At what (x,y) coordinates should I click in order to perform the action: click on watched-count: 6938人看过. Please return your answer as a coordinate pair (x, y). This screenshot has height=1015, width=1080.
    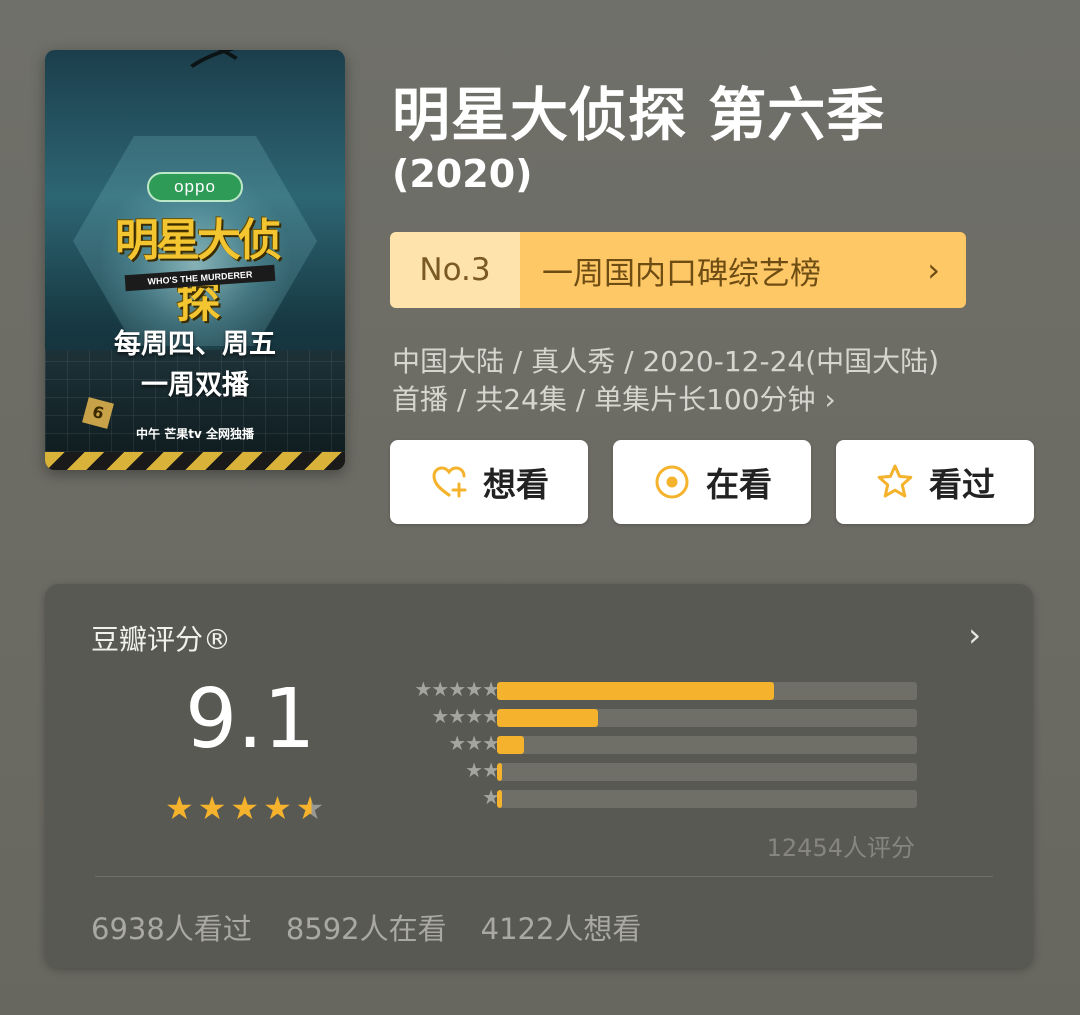
    Looking at the image, I should click on (171, 927).